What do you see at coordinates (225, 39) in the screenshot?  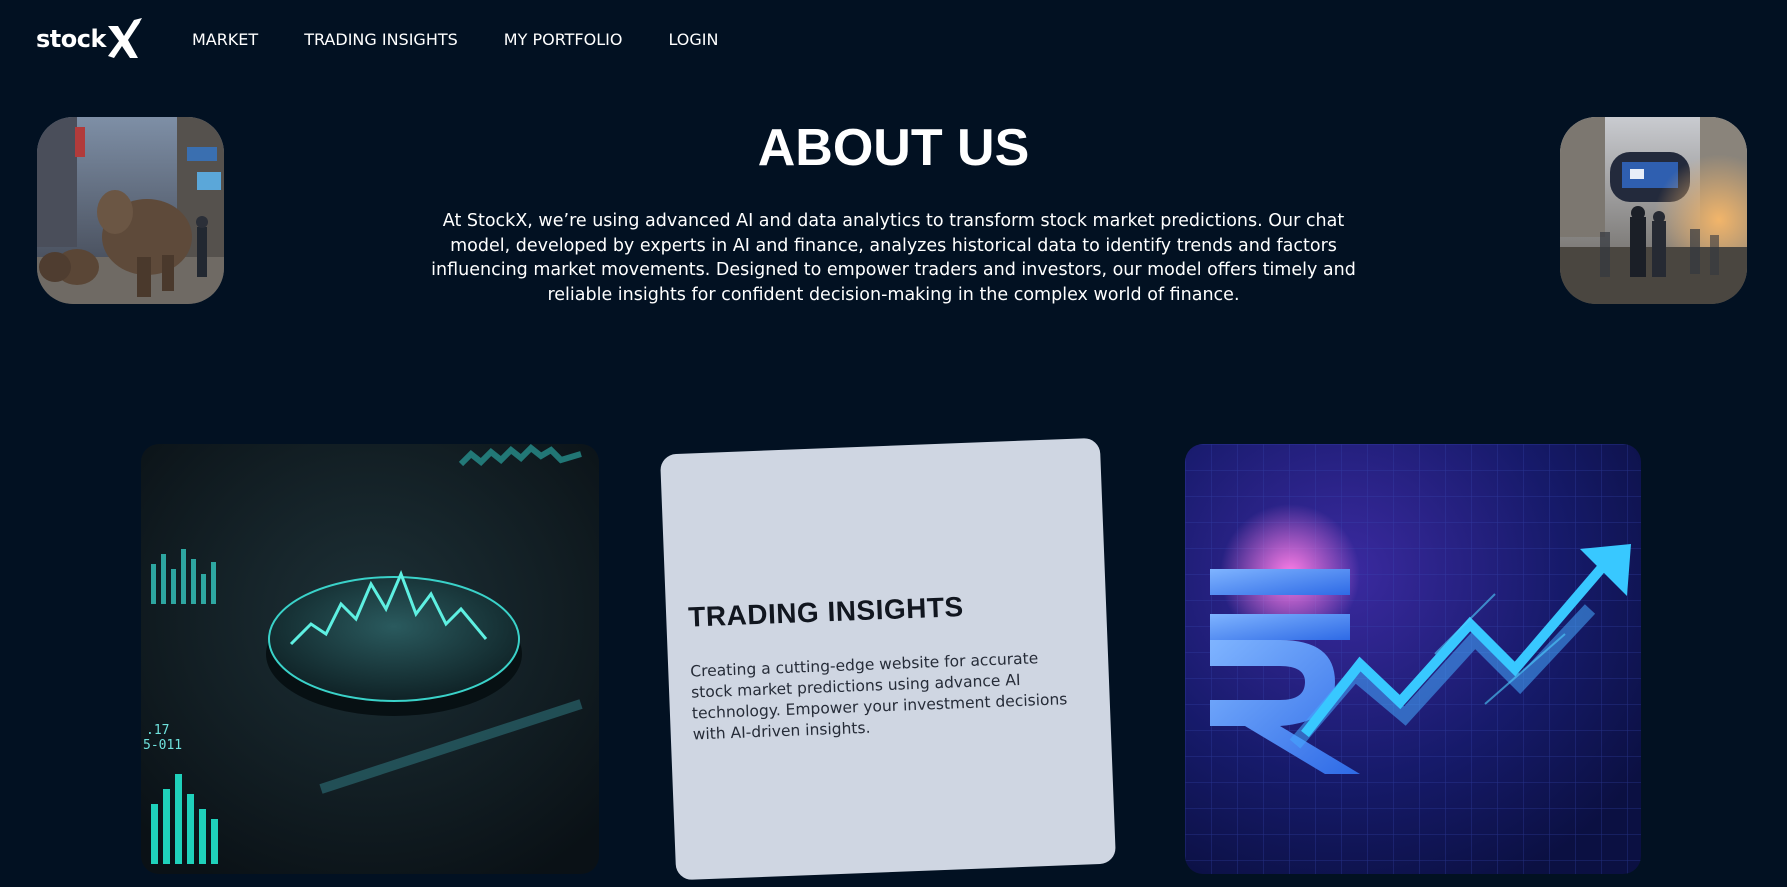 I see `nav-market: MARKET` at bounding box center [225, 39].